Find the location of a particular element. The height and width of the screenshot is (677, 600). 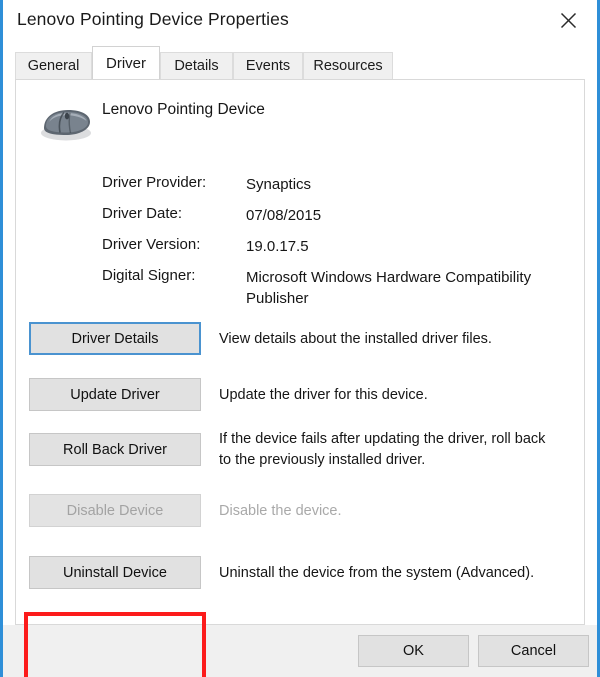

update-driver-description: Update the driver for this device. is located at coordinates (323, 395).